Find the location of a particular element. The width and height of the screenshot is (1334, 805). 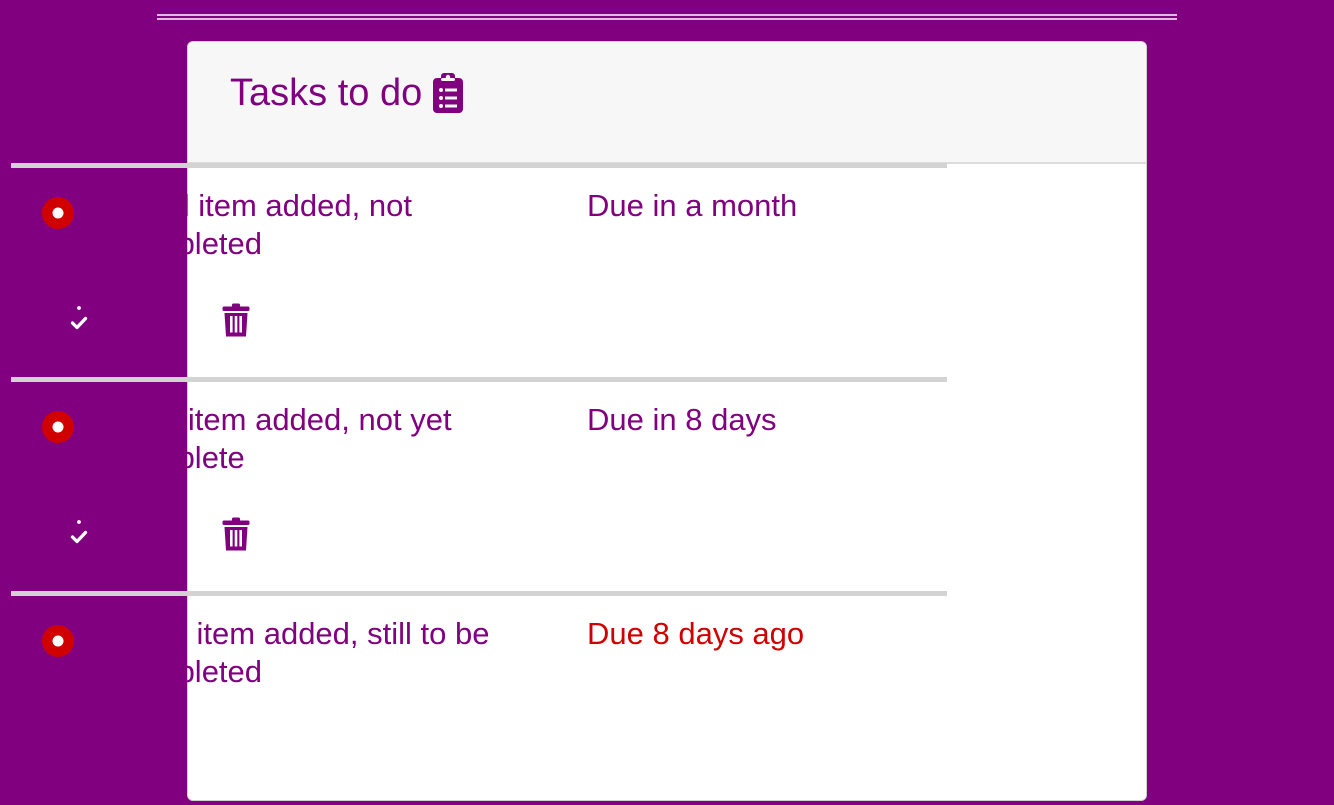

task-text: Sixth item added, still to be completed is located at coordinates (304, 652).